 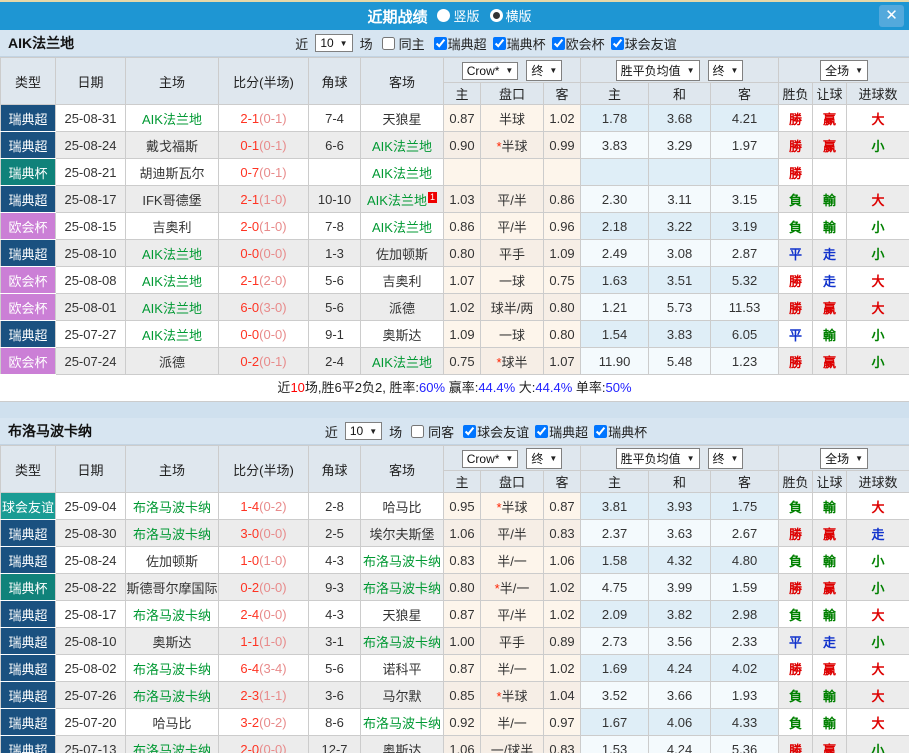 I want to click on layout-radio-1: 横版, so click(x=510, y=15).